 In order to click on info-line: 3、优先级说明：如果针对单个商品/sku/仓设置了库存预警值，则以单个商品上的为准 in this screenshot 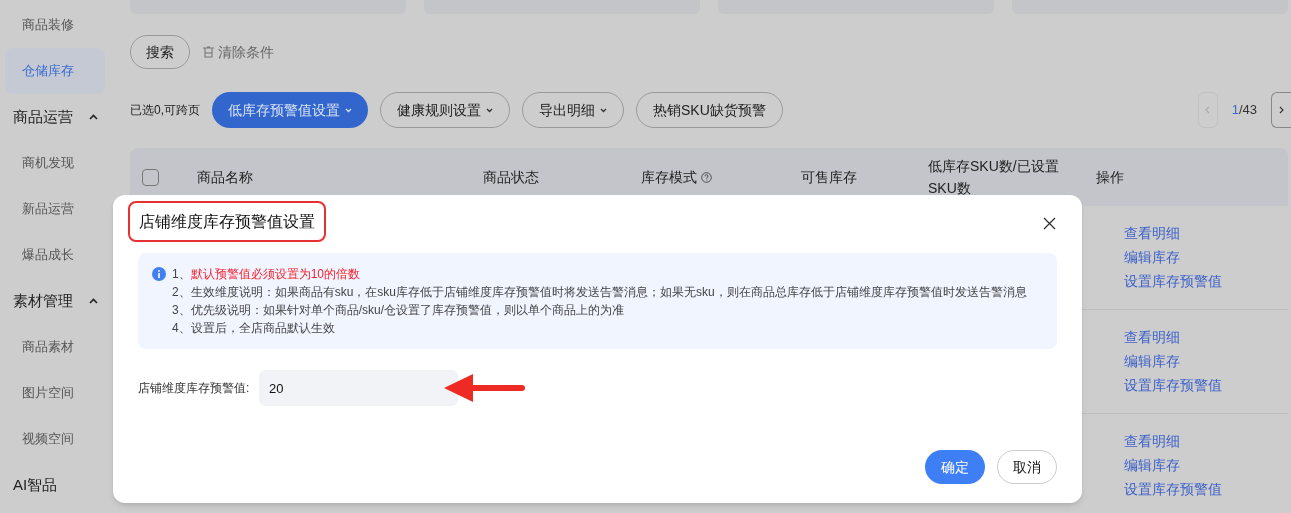, I will do `click(399, 310)`.